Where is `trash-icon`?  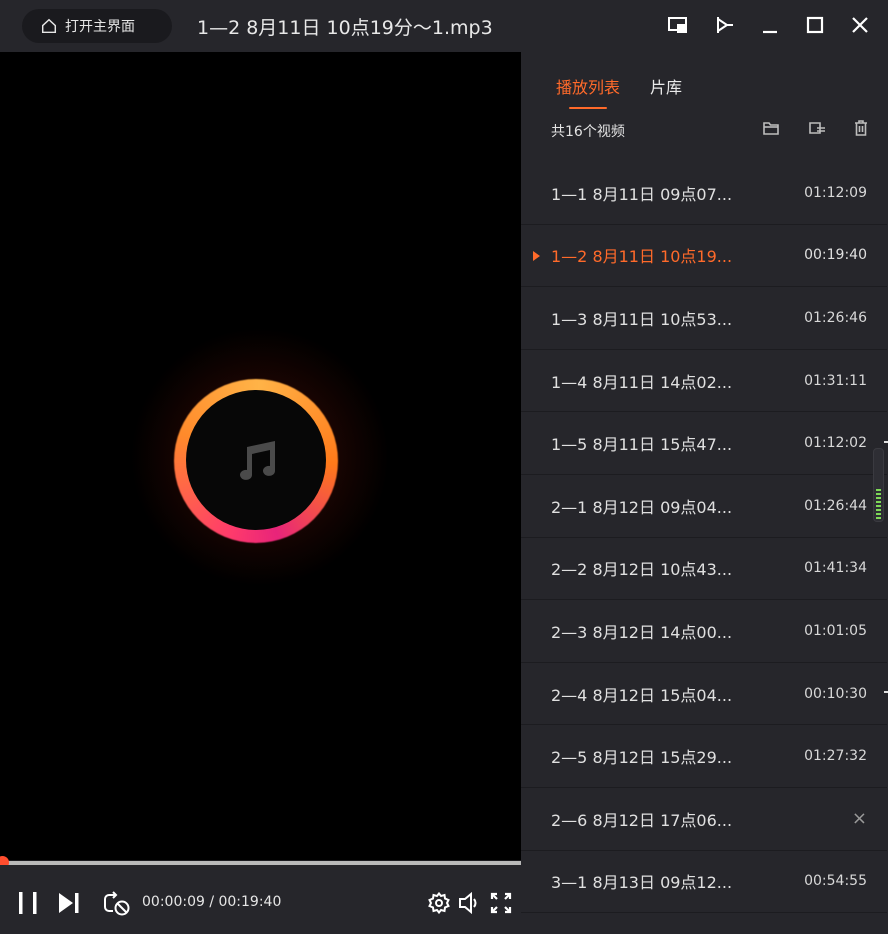
trash-icon is located at coordinates (861, 128).